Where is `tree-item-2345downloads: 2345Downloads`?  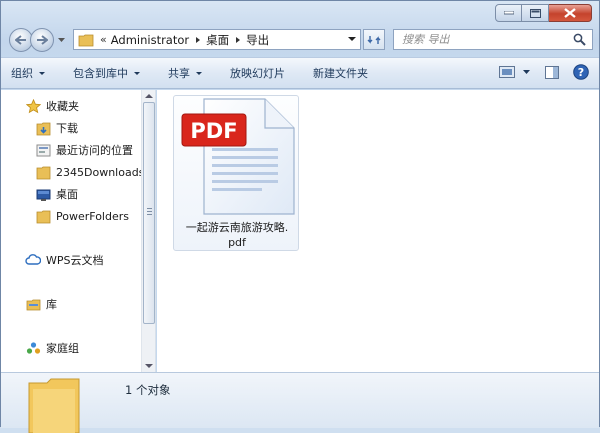 tree-item-2345downloads: 2345Downloads is located at coordinates (88, 172).